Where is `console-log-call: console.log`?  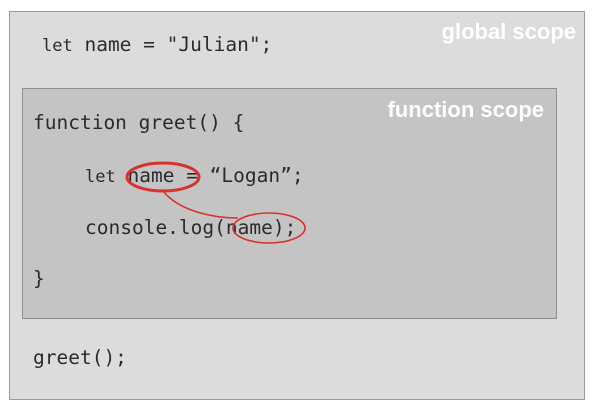
console-log-call: console.log is located at coordinates (150, 227).